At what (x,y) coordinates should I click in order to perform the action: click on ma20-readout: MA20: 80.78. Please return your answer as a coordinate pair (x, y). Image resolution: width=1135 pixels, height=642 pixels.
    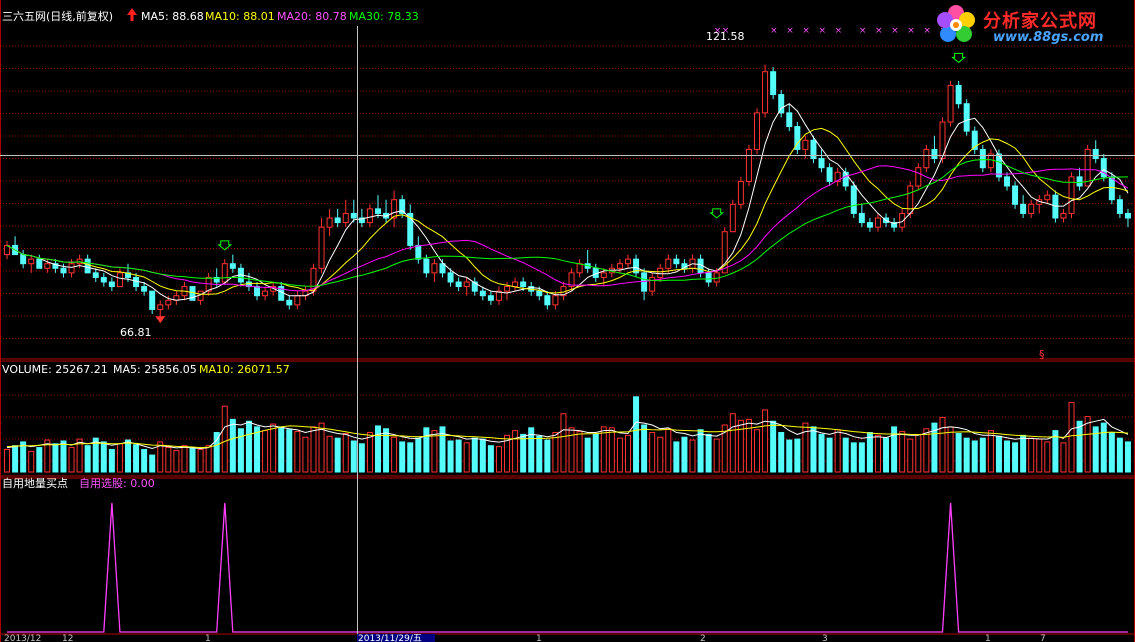
    Looking at the image, I should click on (312, 16).